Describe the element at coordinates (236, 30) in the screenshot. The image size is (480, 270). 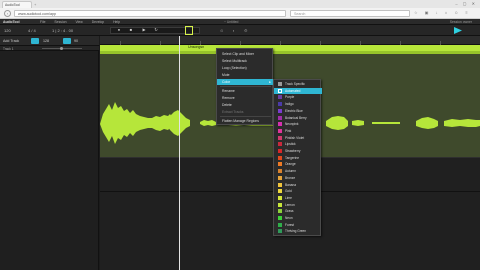
I see `transport-tool-icons: ⊙ ◐ ⚙` at that location.